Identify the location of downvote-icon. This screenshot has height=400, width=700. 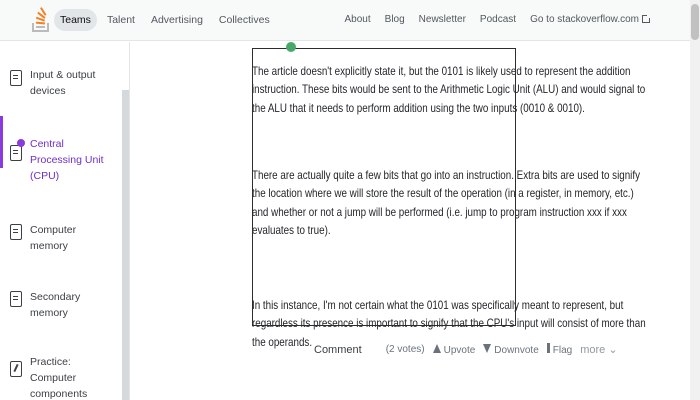
(487, 348).